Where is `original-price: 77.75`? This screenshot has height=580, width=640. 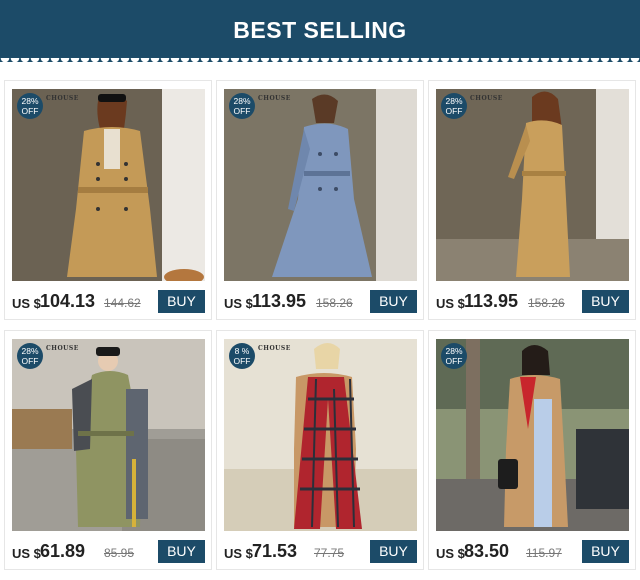
original-price: 77.75 is located at coordinates (329, 553).